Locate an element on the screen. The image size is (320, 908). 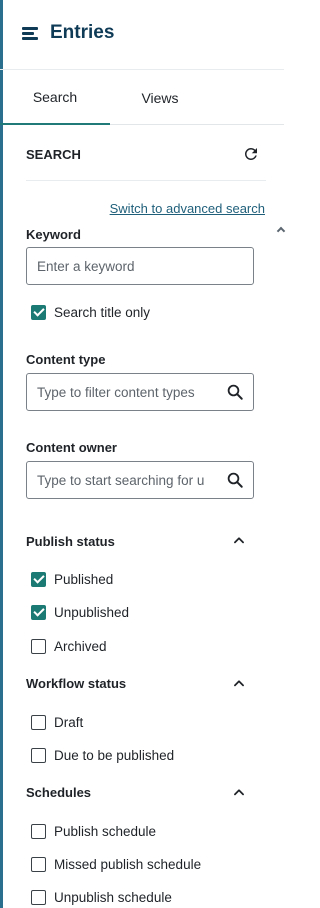
content-type-label: Content type is located at coordinates (66, 359).